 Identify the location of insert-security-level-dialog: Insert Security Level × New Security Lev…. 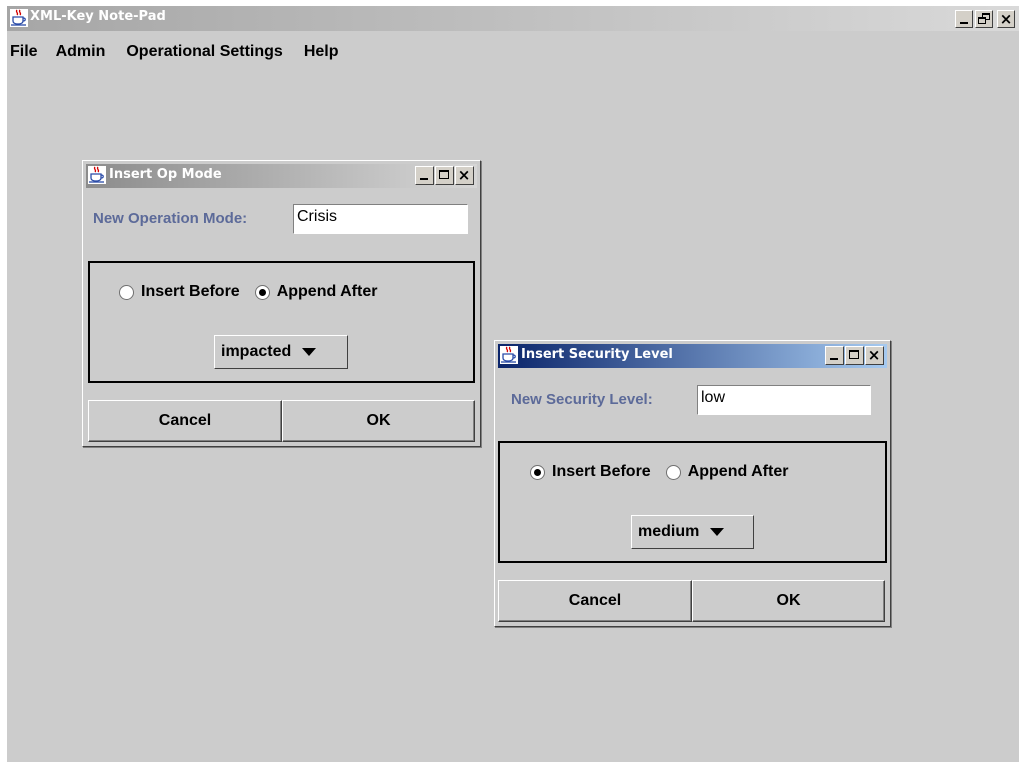
(692, 483).